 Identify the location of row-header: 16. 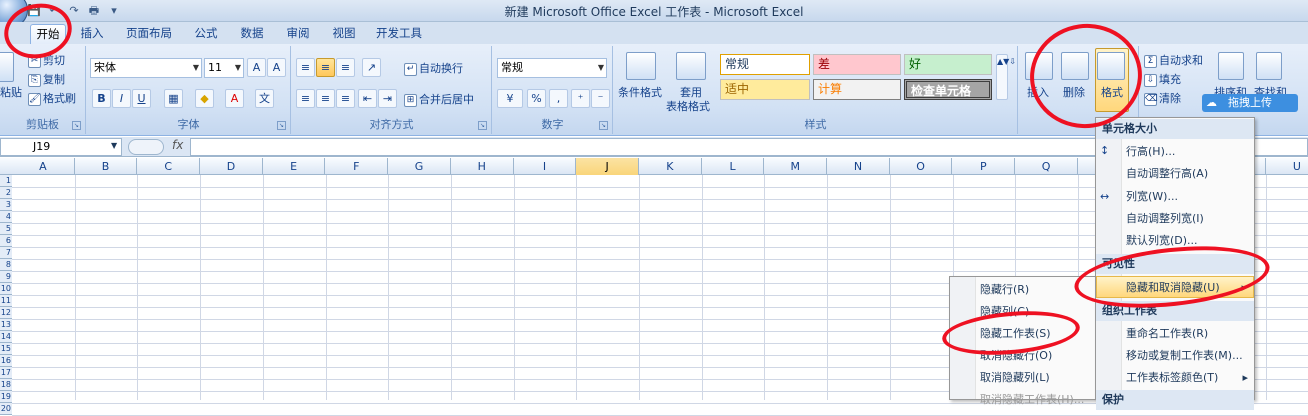
(6, 361).